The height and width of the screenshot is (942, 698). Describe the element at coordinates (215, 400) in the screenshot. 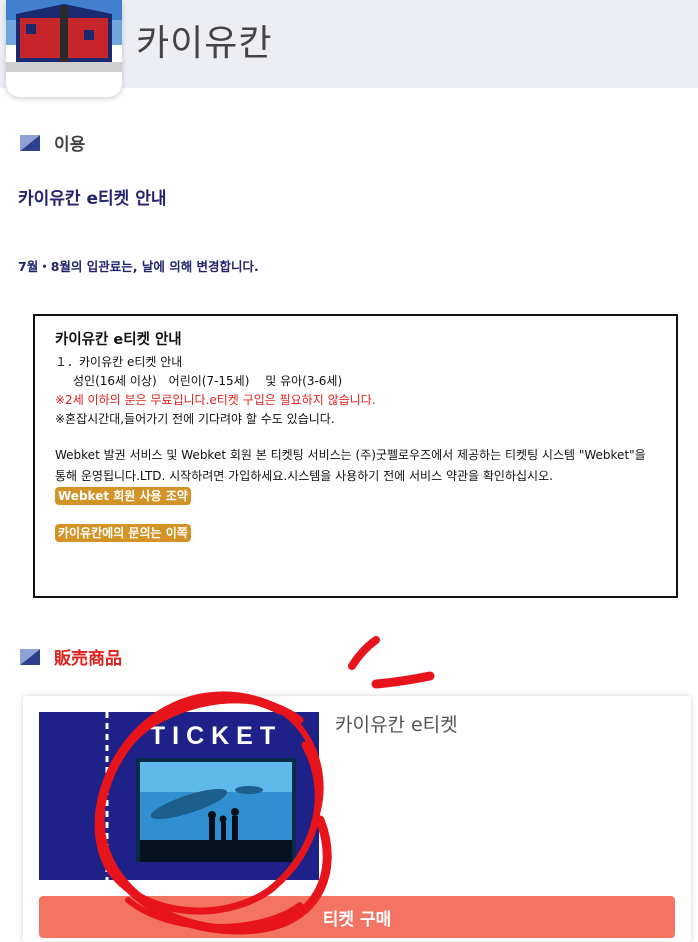

I see `info-line-free: ※2세 이하의 분은 무료입니다.e티켓 구입은 필요하지 않습니다.` at that location.